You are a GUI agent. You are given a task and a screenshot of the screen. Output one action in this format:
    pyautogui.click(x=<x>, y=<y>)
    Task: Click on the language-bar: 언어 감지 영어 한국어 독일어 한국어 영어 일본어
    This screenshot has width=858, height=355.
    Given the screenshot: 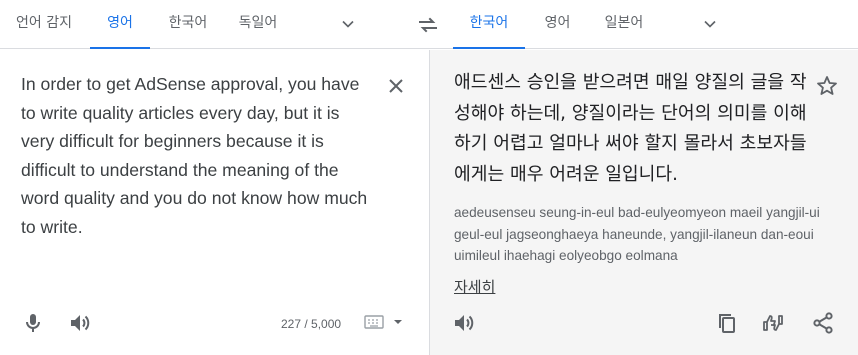 What is the action you would take?
    pyautogui.click(x=429, y=24)
    